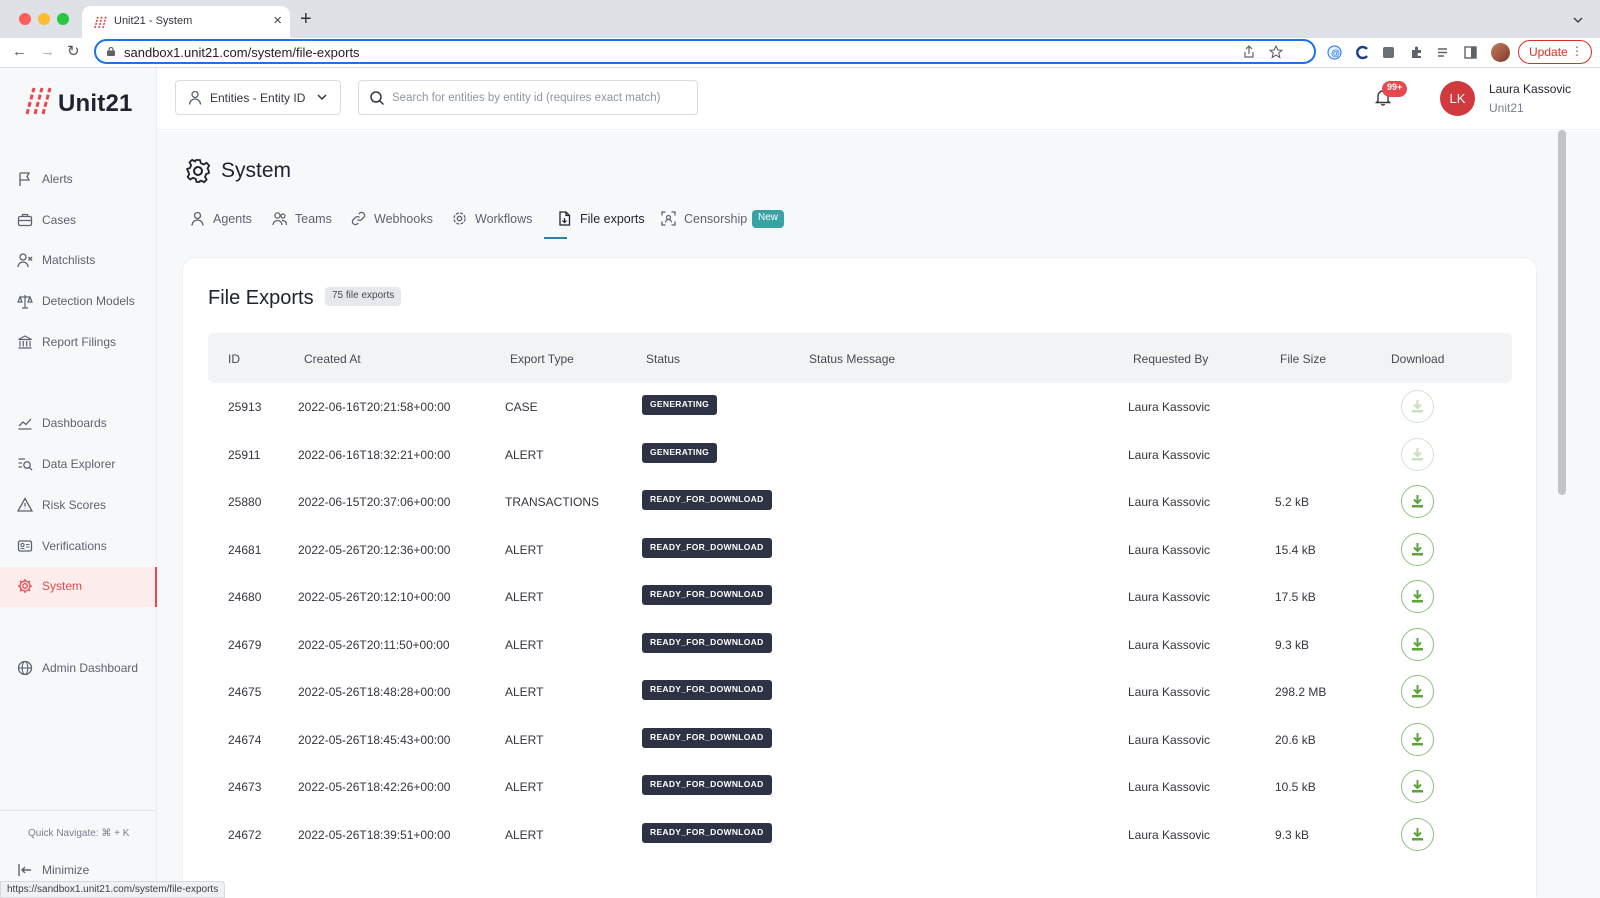 This screenshot has width=1600, height=898. I want to click on tab-label: Workflows, so click(504, 219).